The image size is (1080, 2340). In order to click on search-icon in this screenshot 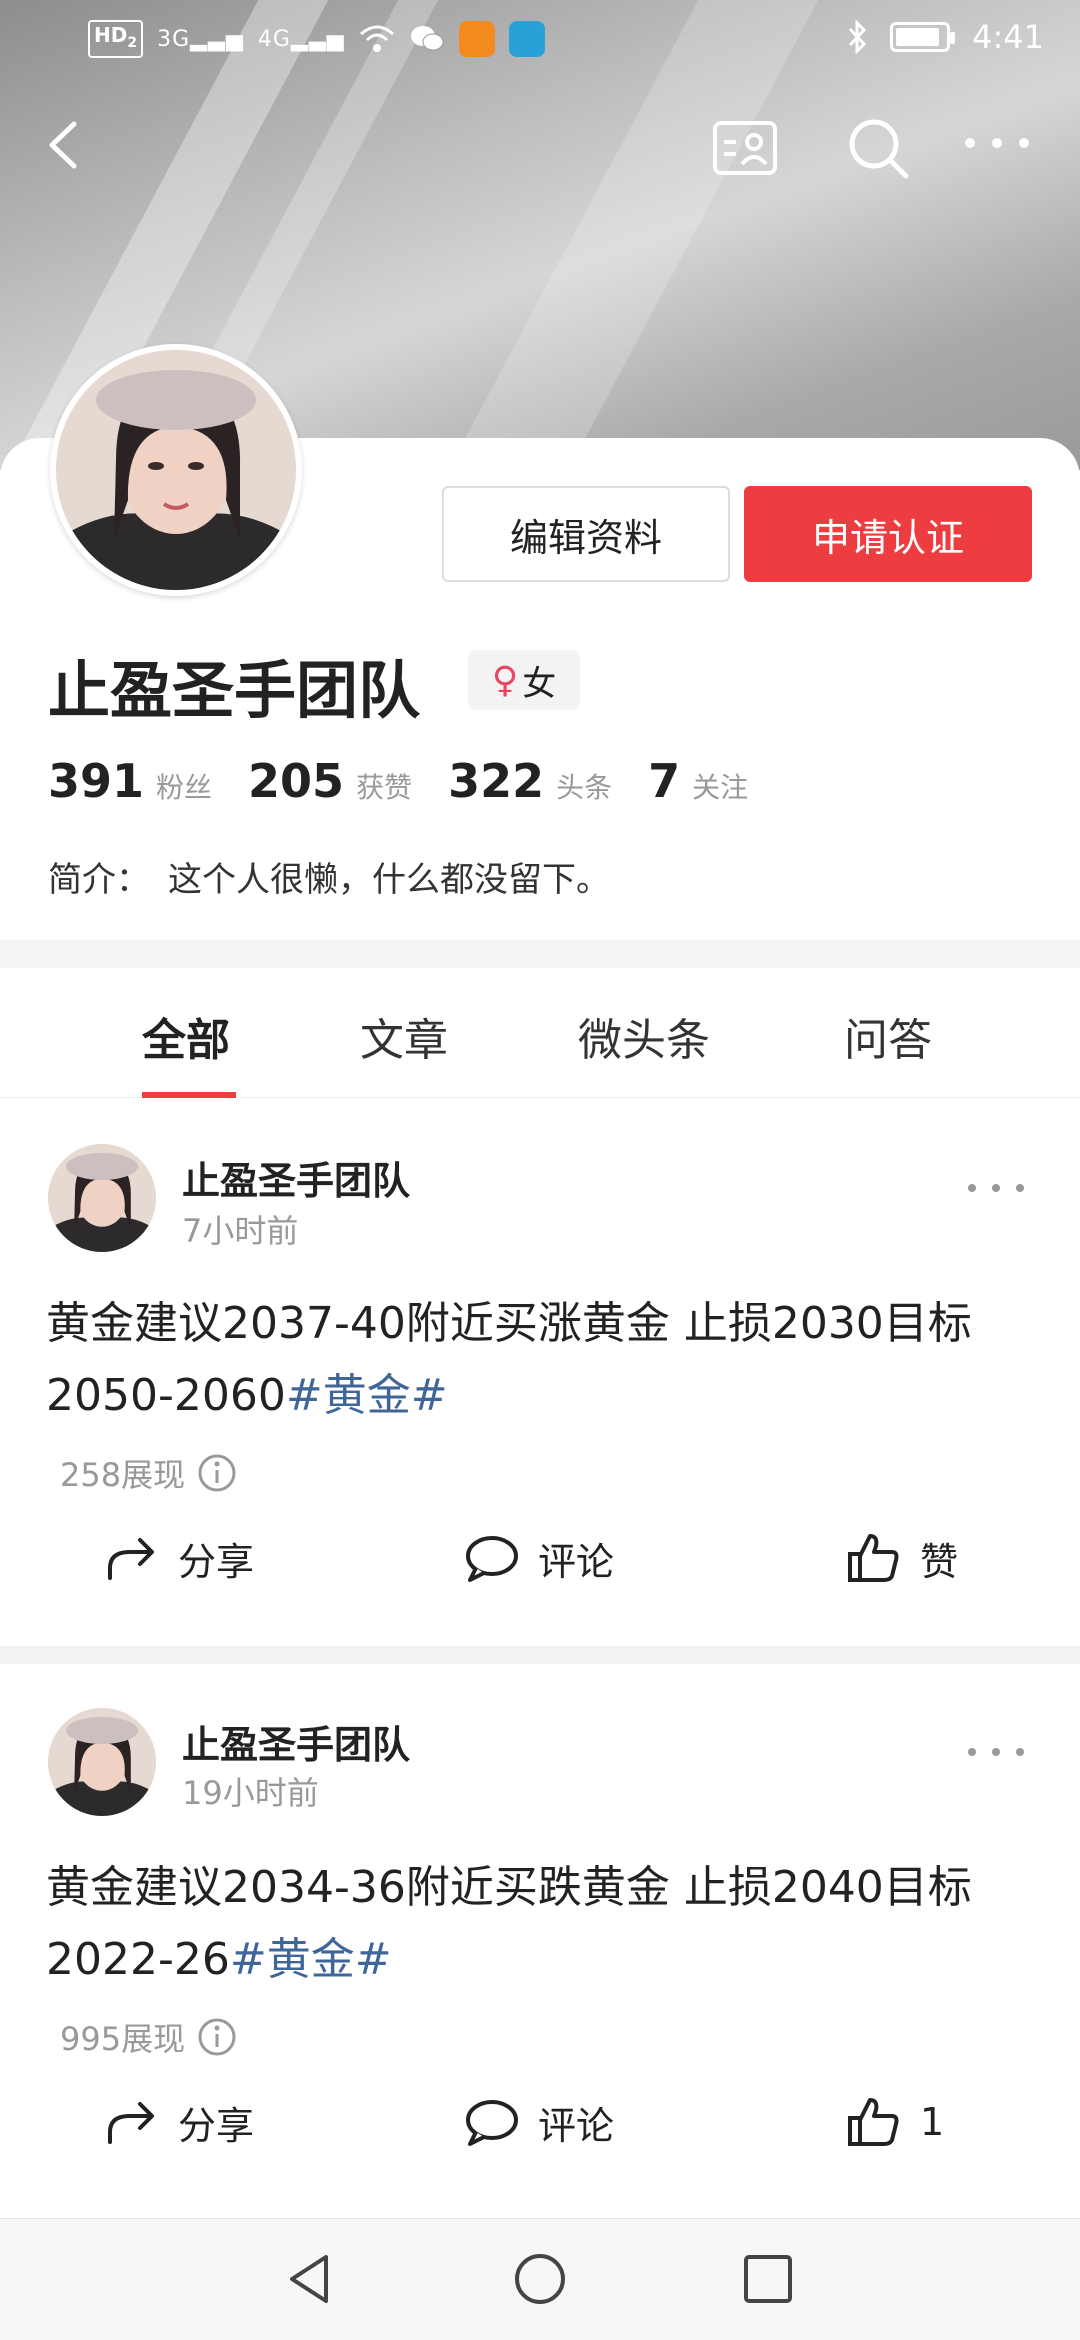, I will do `click(878, 148)`.